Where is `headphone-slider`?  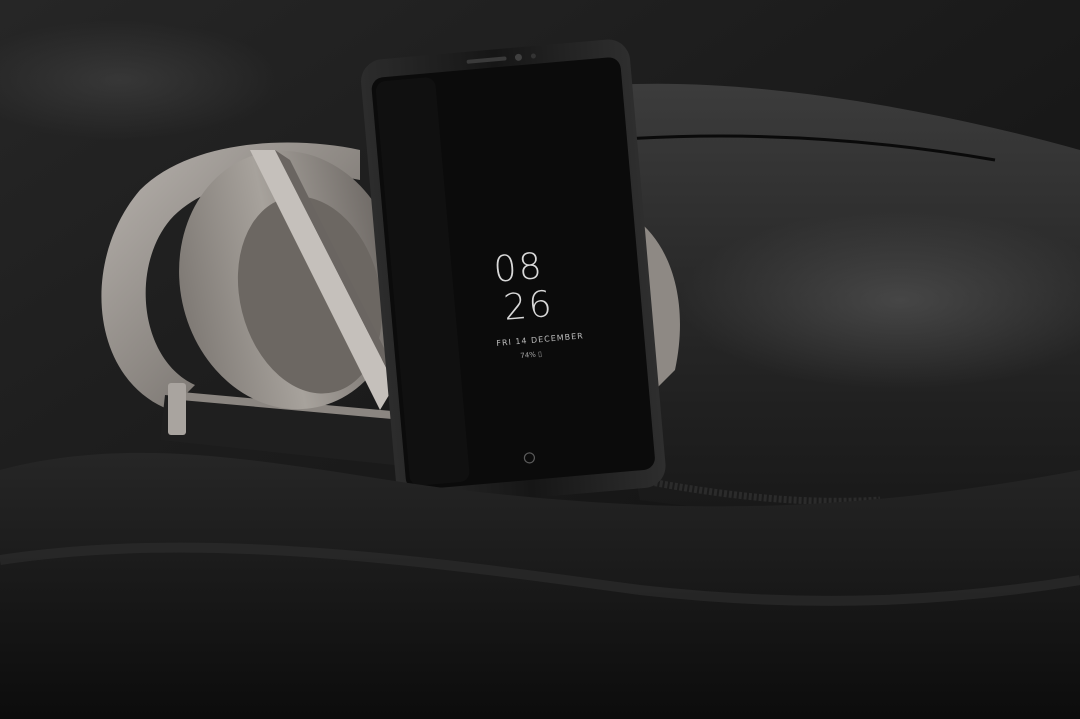
headphone-slider is located at coordinates (177, 409).